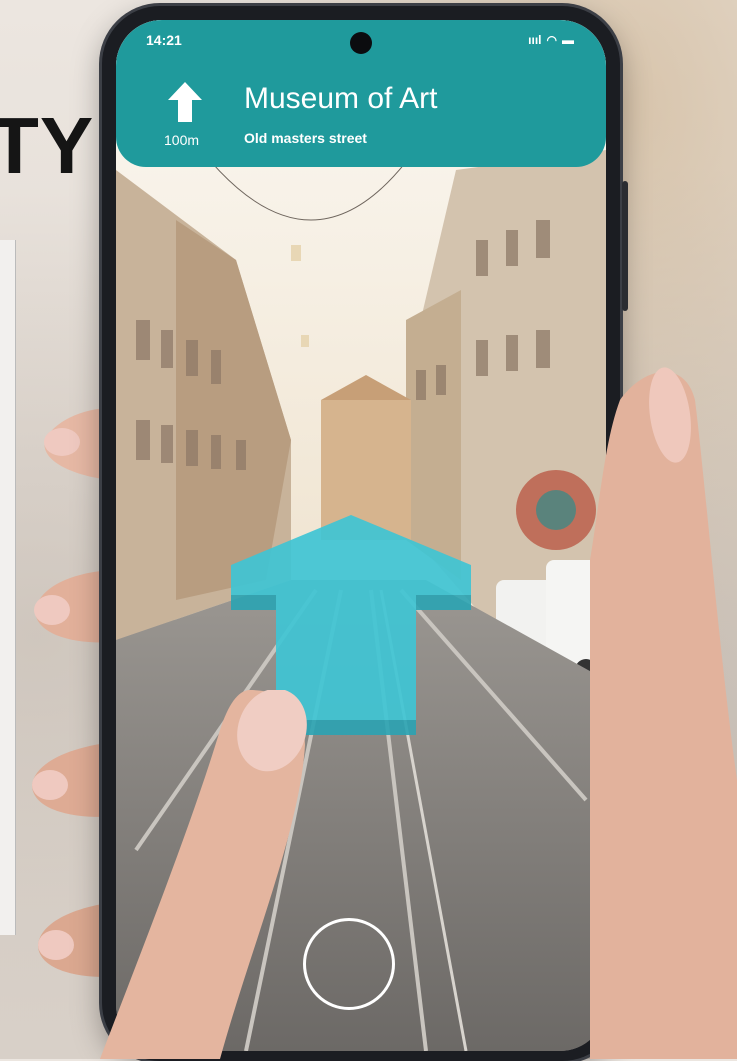  Describe the element at coordinates (341, 98) in the screenshot. I see `destination-title: Museum of Art` at that location.